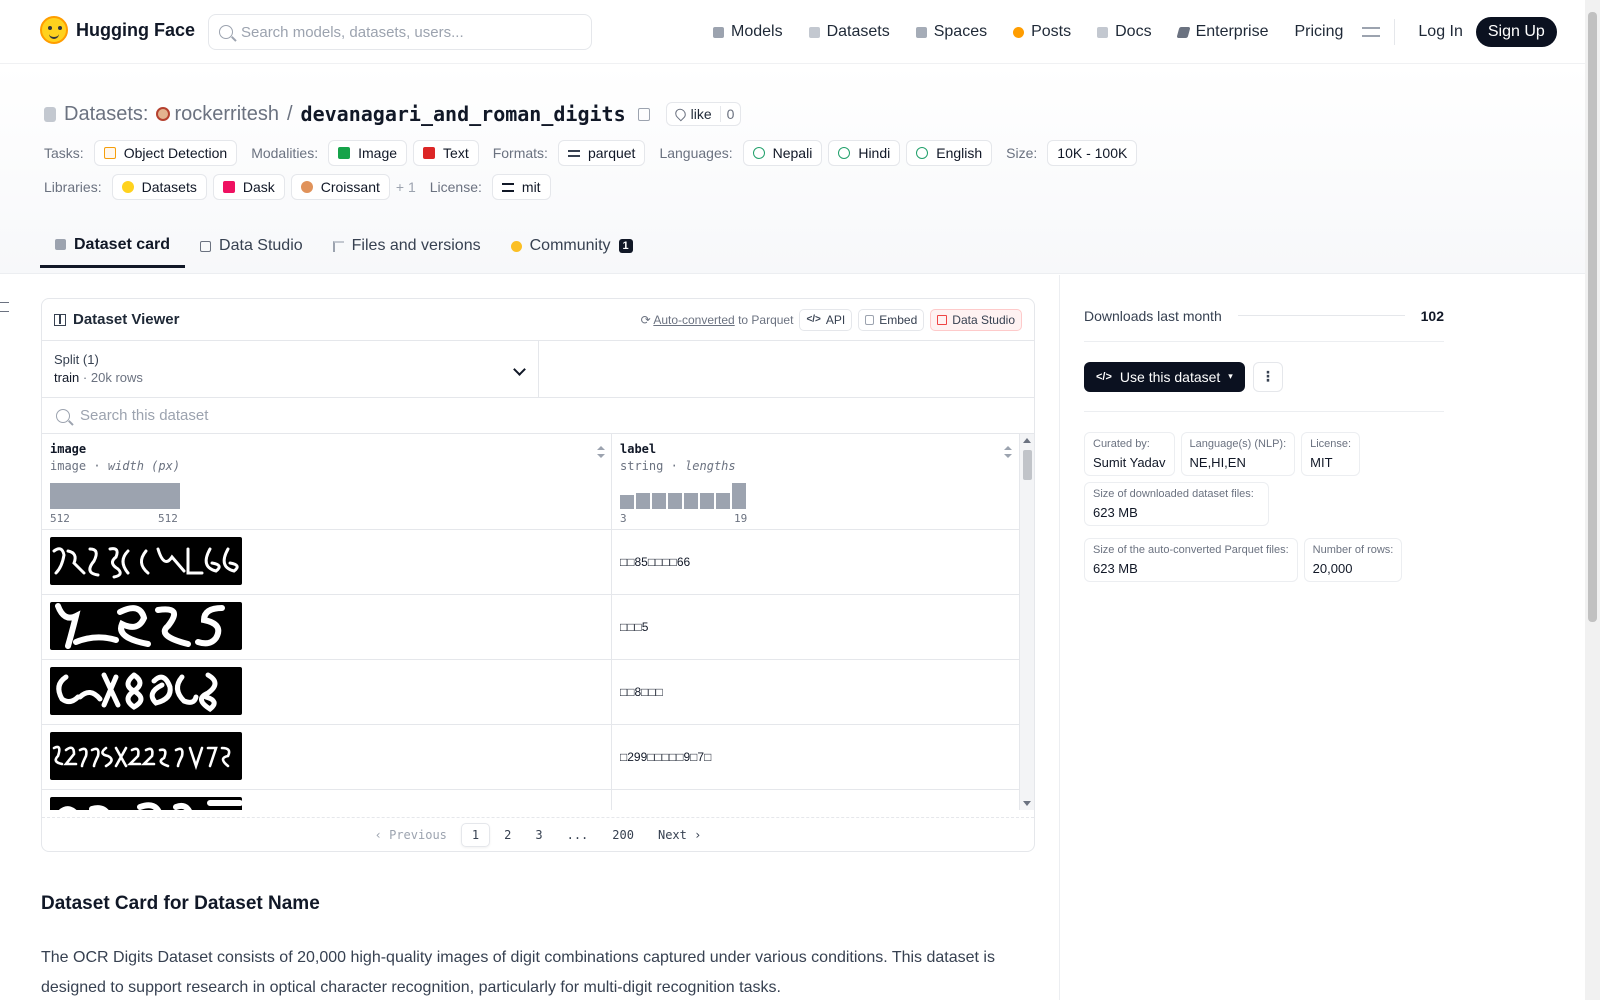 This screenshot has height=1000, width=1600. What do you see at coordinates (1027, 465) in the screenshot?
I see `scrollbar-thumb` at bounding box center [1027, 465].